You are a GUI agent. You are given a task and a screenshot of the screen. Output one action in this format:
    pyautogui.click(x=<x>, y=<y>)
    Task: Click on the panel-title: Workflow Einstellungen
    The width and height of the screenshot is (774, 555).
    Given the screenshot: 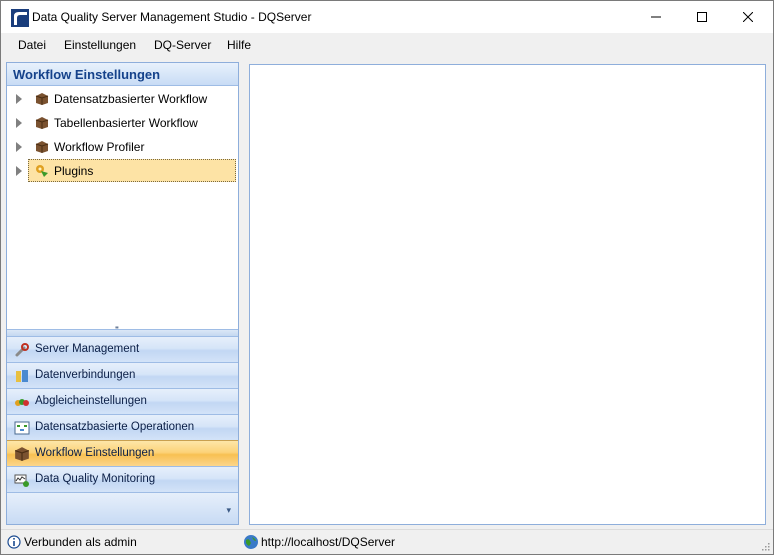 What is the action you would take?
    pyautogui.click(x=87, y=74)
    